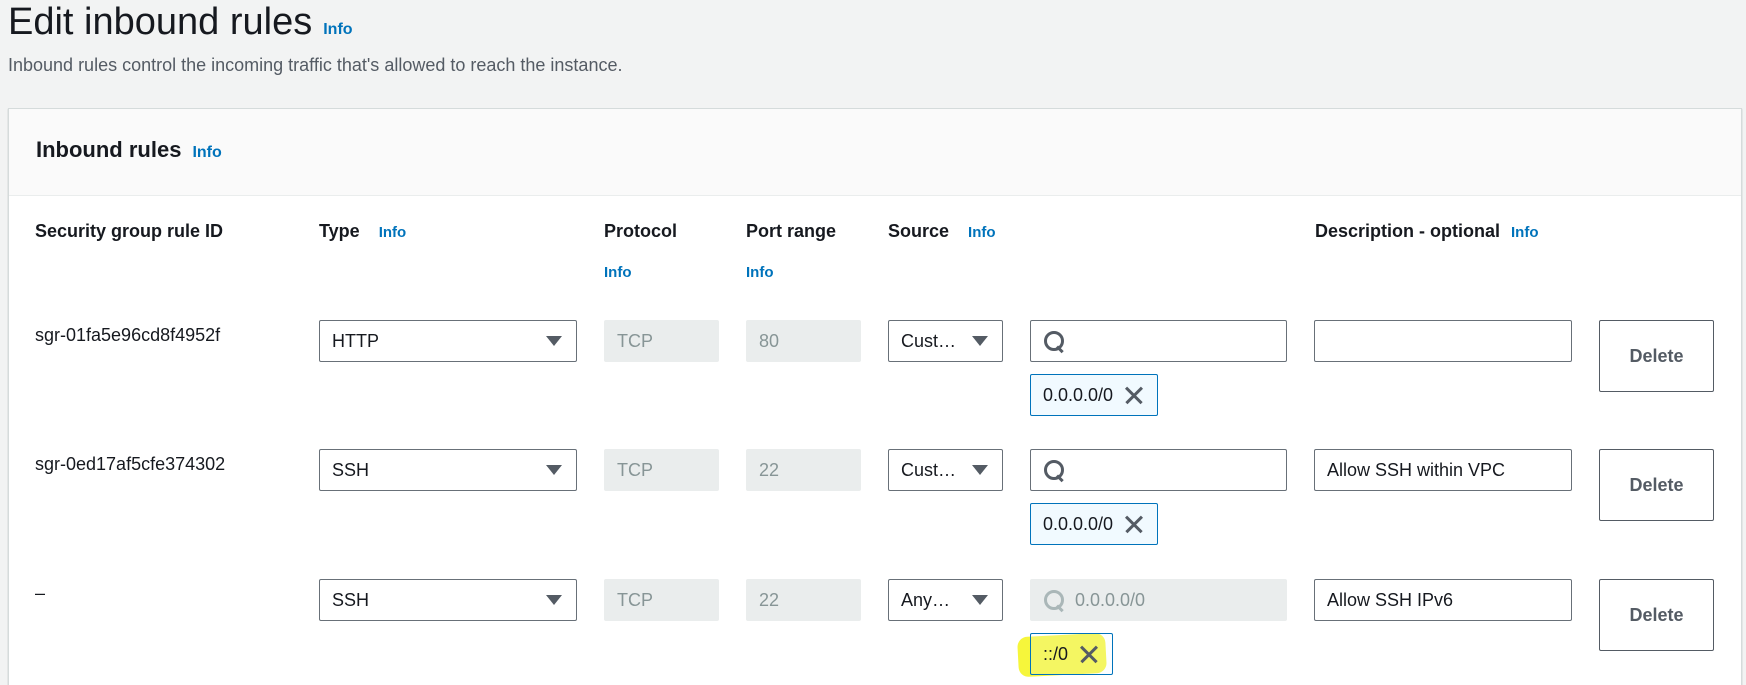  Describe the element at coordinates (362, 231) in the screenshot. I see `column-header-type: Type Info` at that location.